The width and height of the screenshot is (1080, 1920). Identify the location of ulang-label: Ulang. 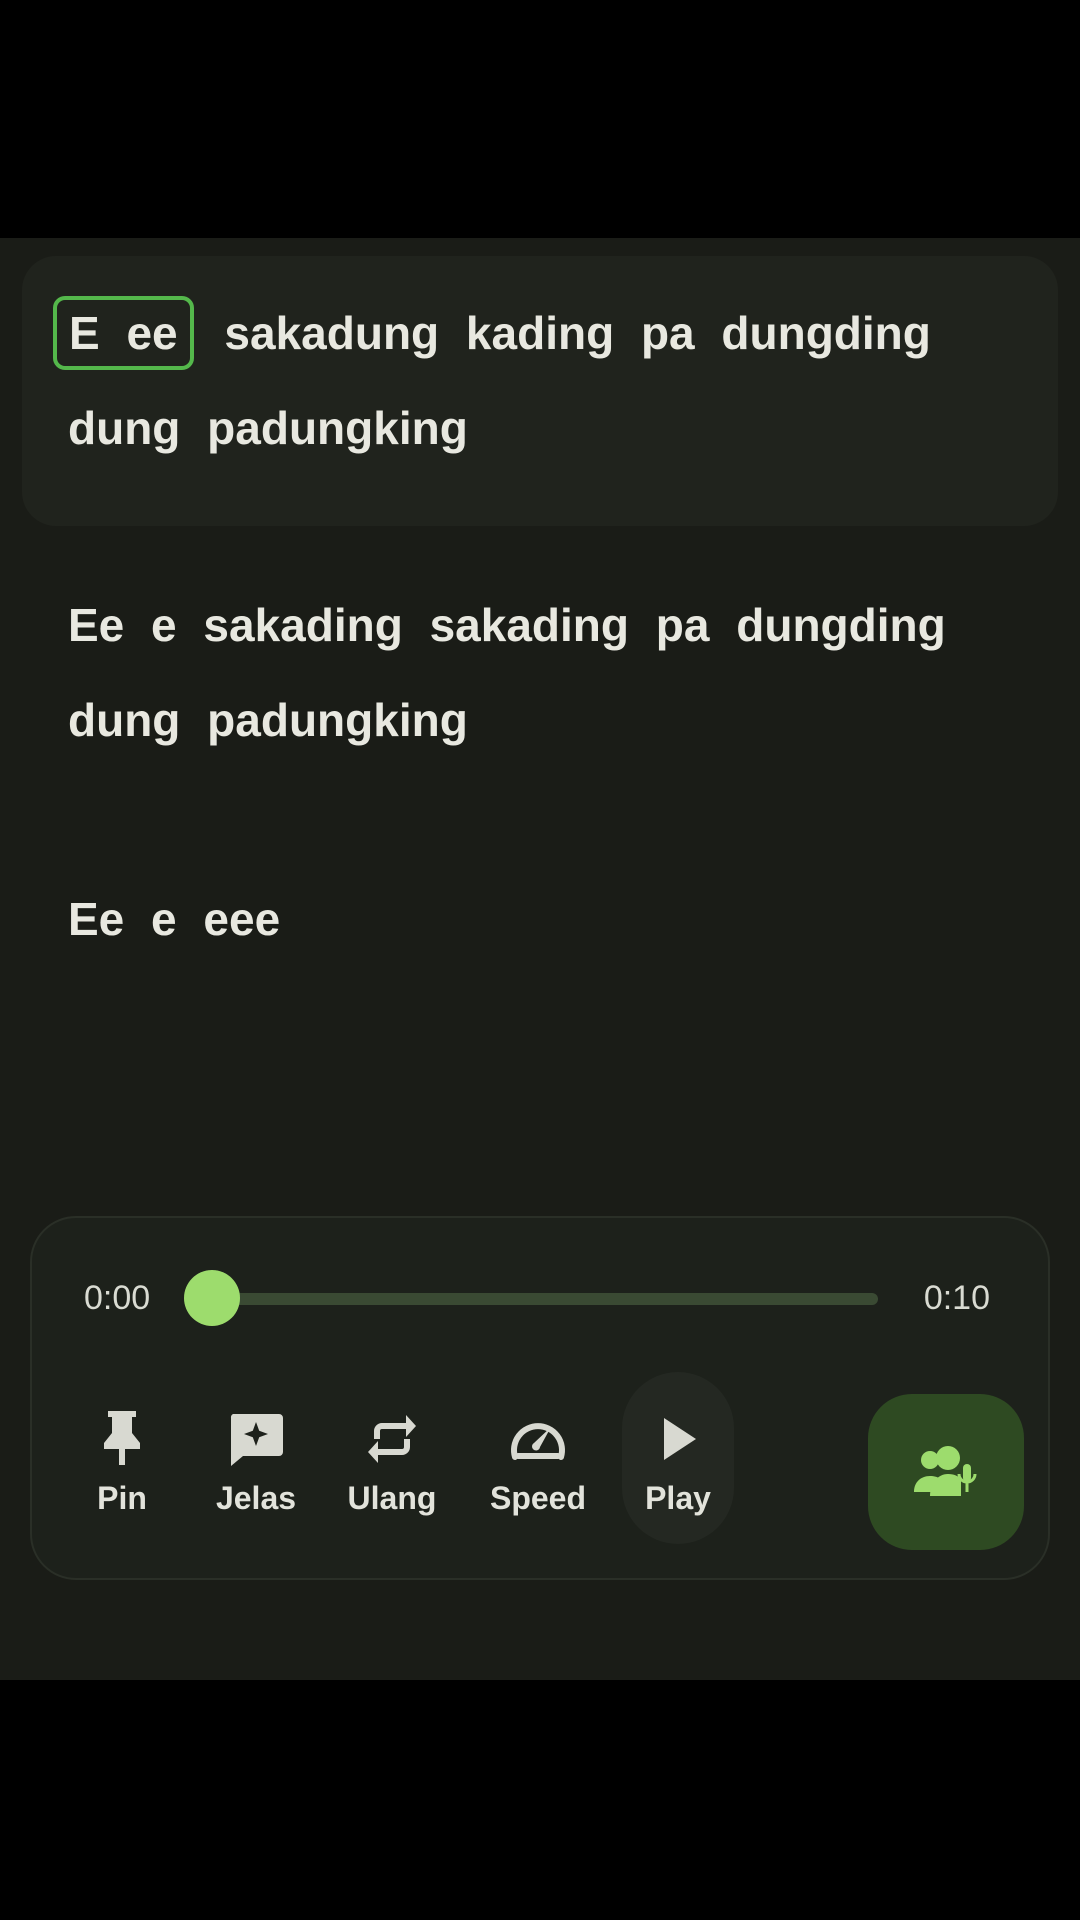
(392, 1498).